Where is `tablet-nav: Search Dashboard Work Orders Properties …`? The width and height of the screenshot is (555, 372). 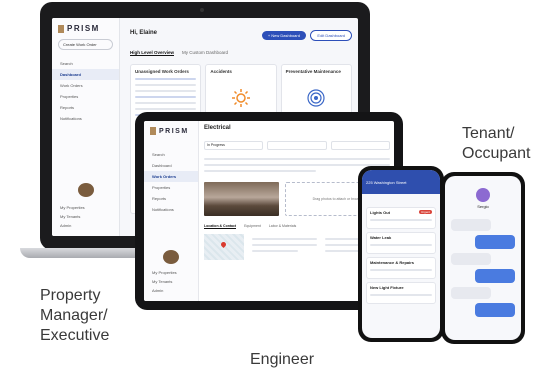
tablet-nav: Search Dashboard Work Orders Properties … is located at coordinates (171, 182).